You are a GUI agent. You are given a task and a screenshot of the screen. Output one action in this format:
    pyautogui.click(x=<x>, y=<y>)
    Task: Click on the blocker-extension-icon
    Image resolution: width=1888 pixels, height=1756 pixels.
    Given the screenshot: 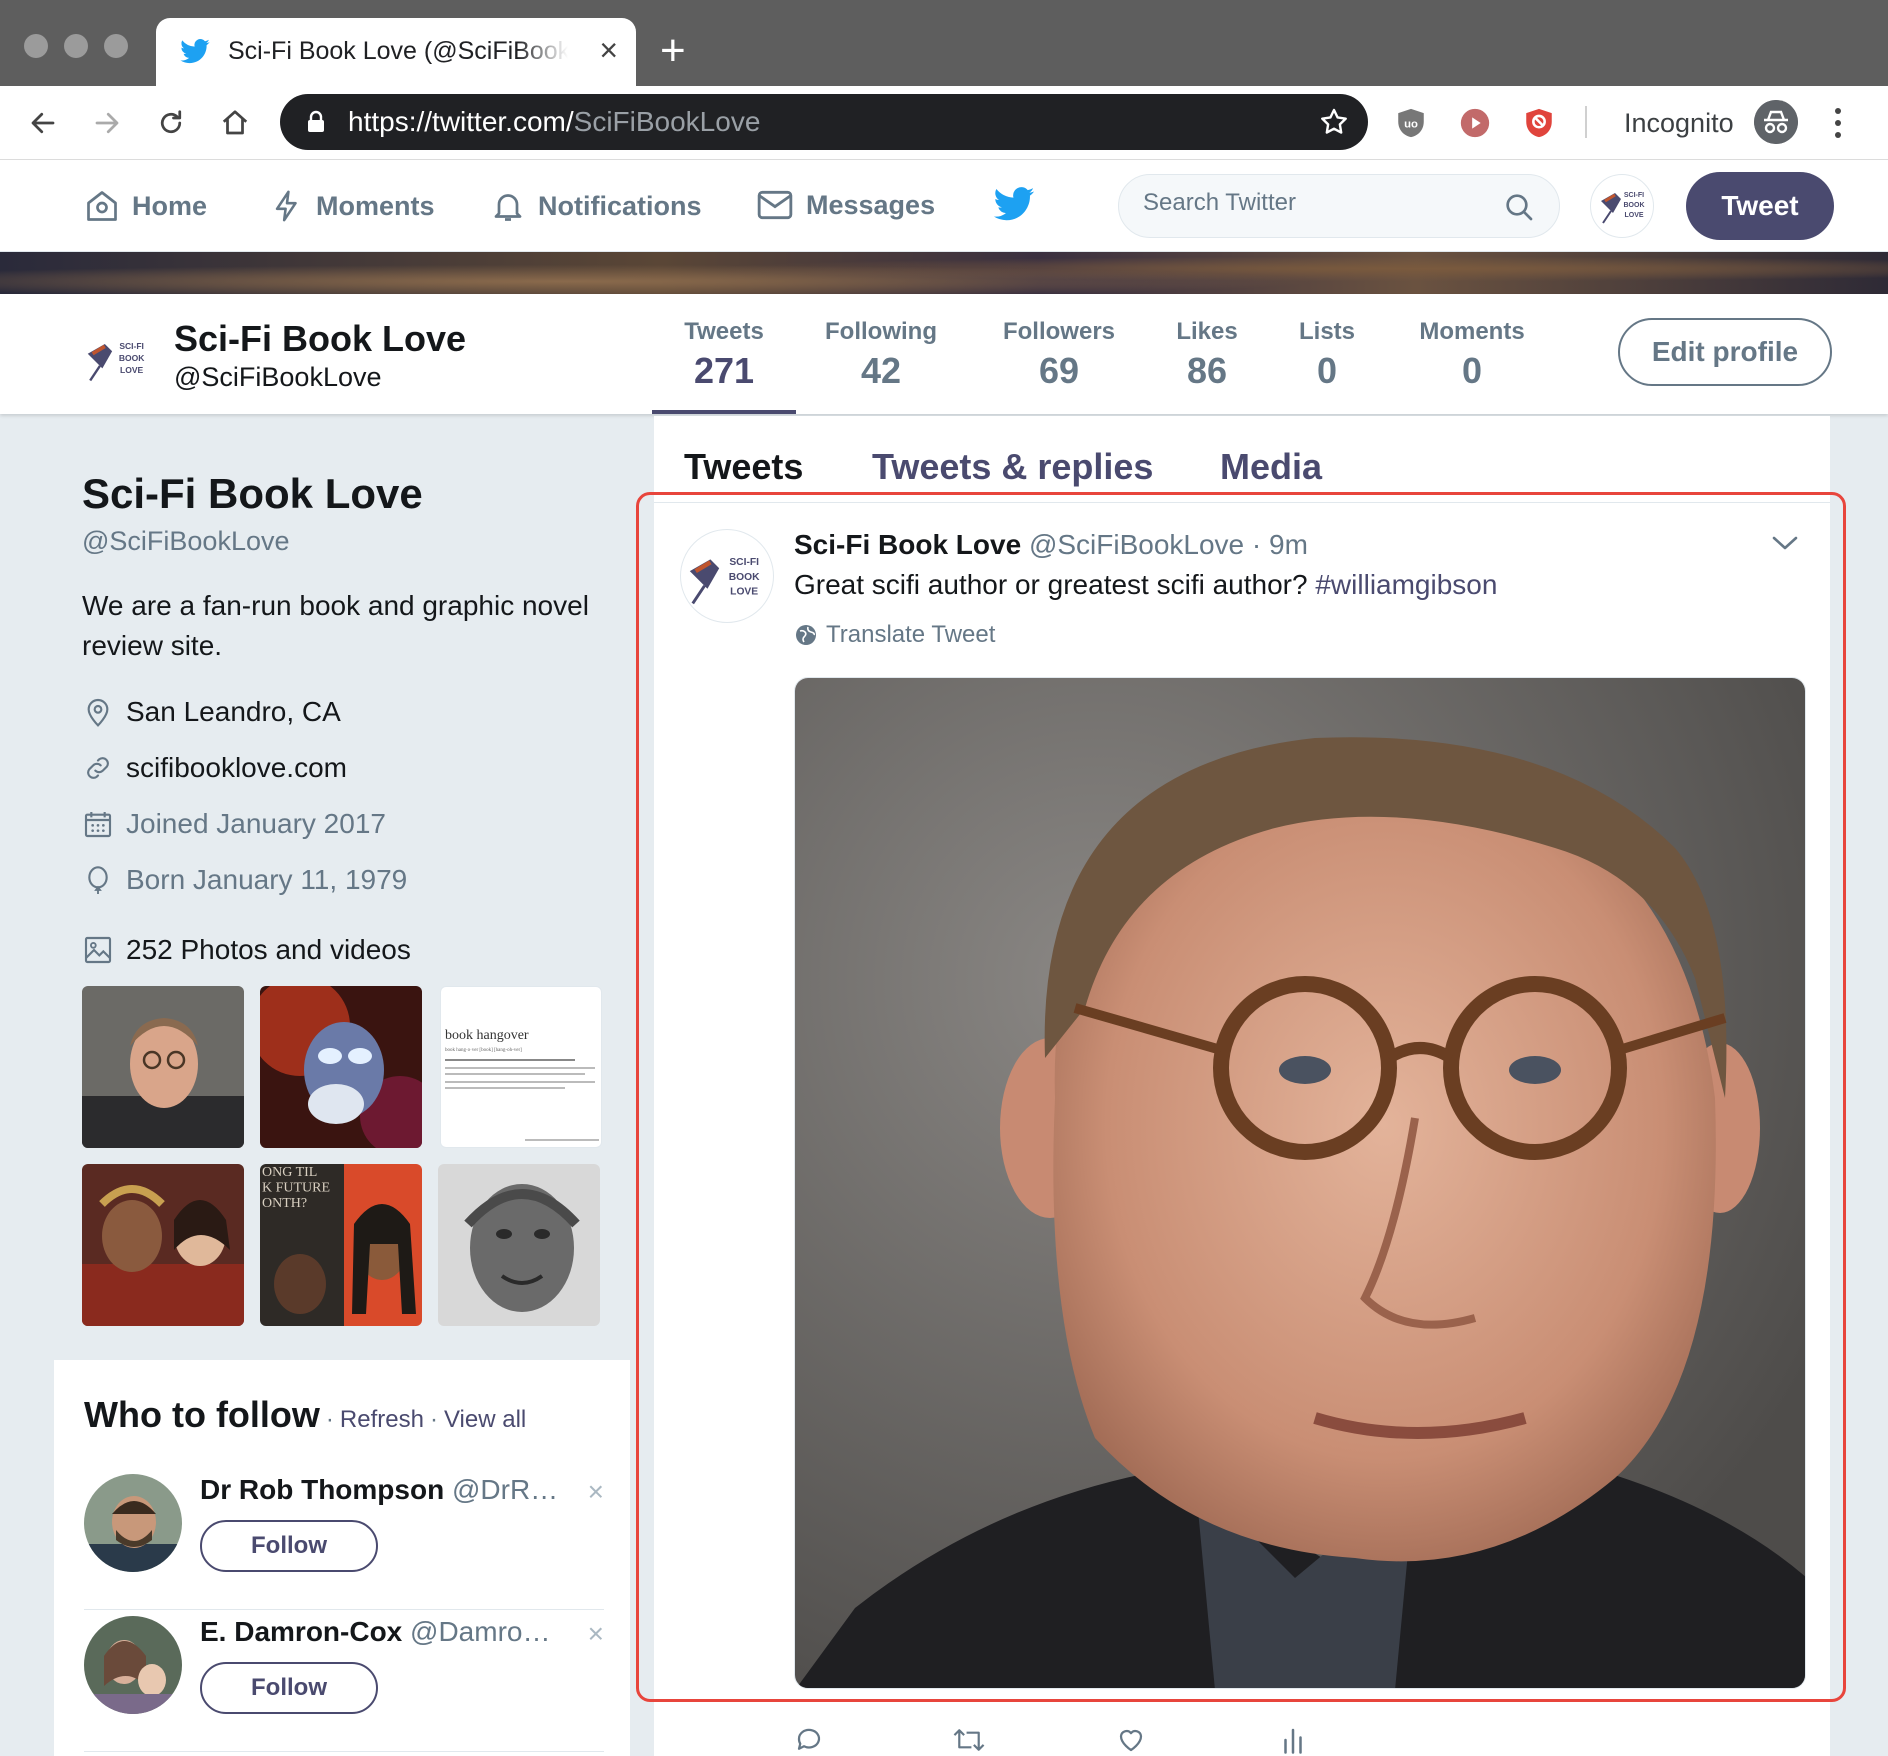 What is the action you would take?
    pyautogui.click(x=1539, y=123)
    